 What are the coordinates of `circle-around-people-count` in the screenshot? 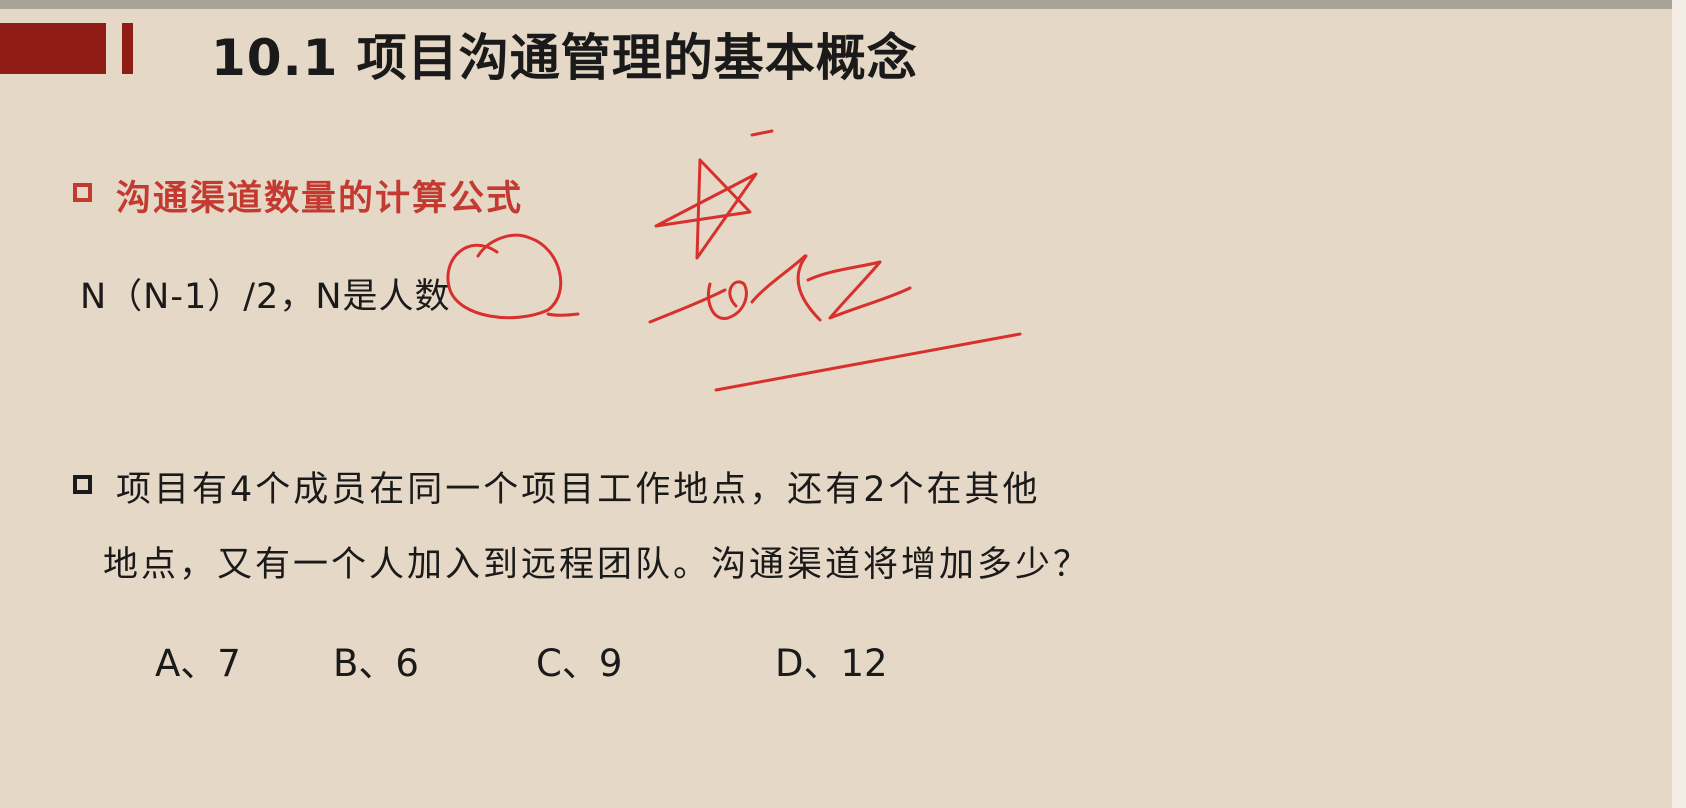 It's located at (513, 276).